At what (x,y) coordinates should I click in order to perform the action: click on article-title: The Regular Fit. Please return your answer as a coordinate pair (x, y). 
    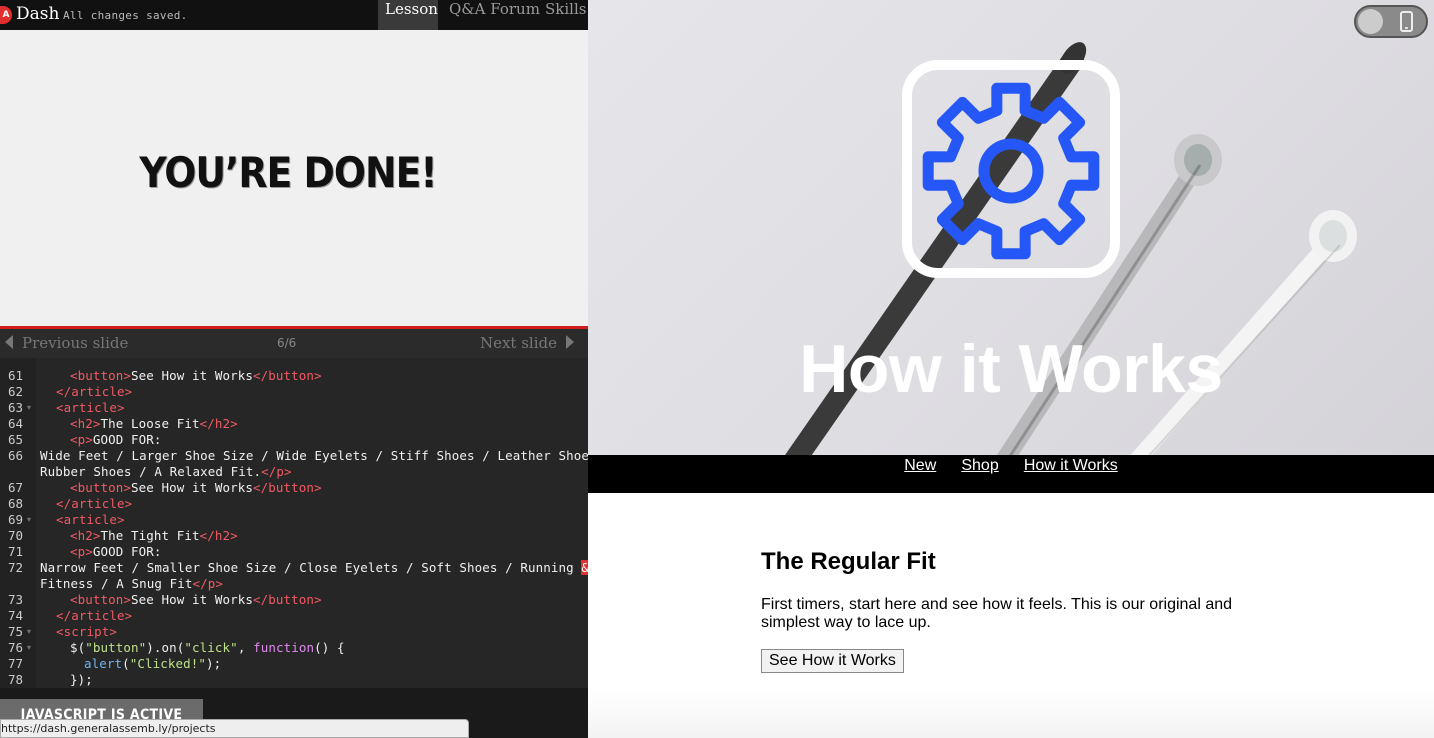
    Looking at the image, I should click on (848, 561).